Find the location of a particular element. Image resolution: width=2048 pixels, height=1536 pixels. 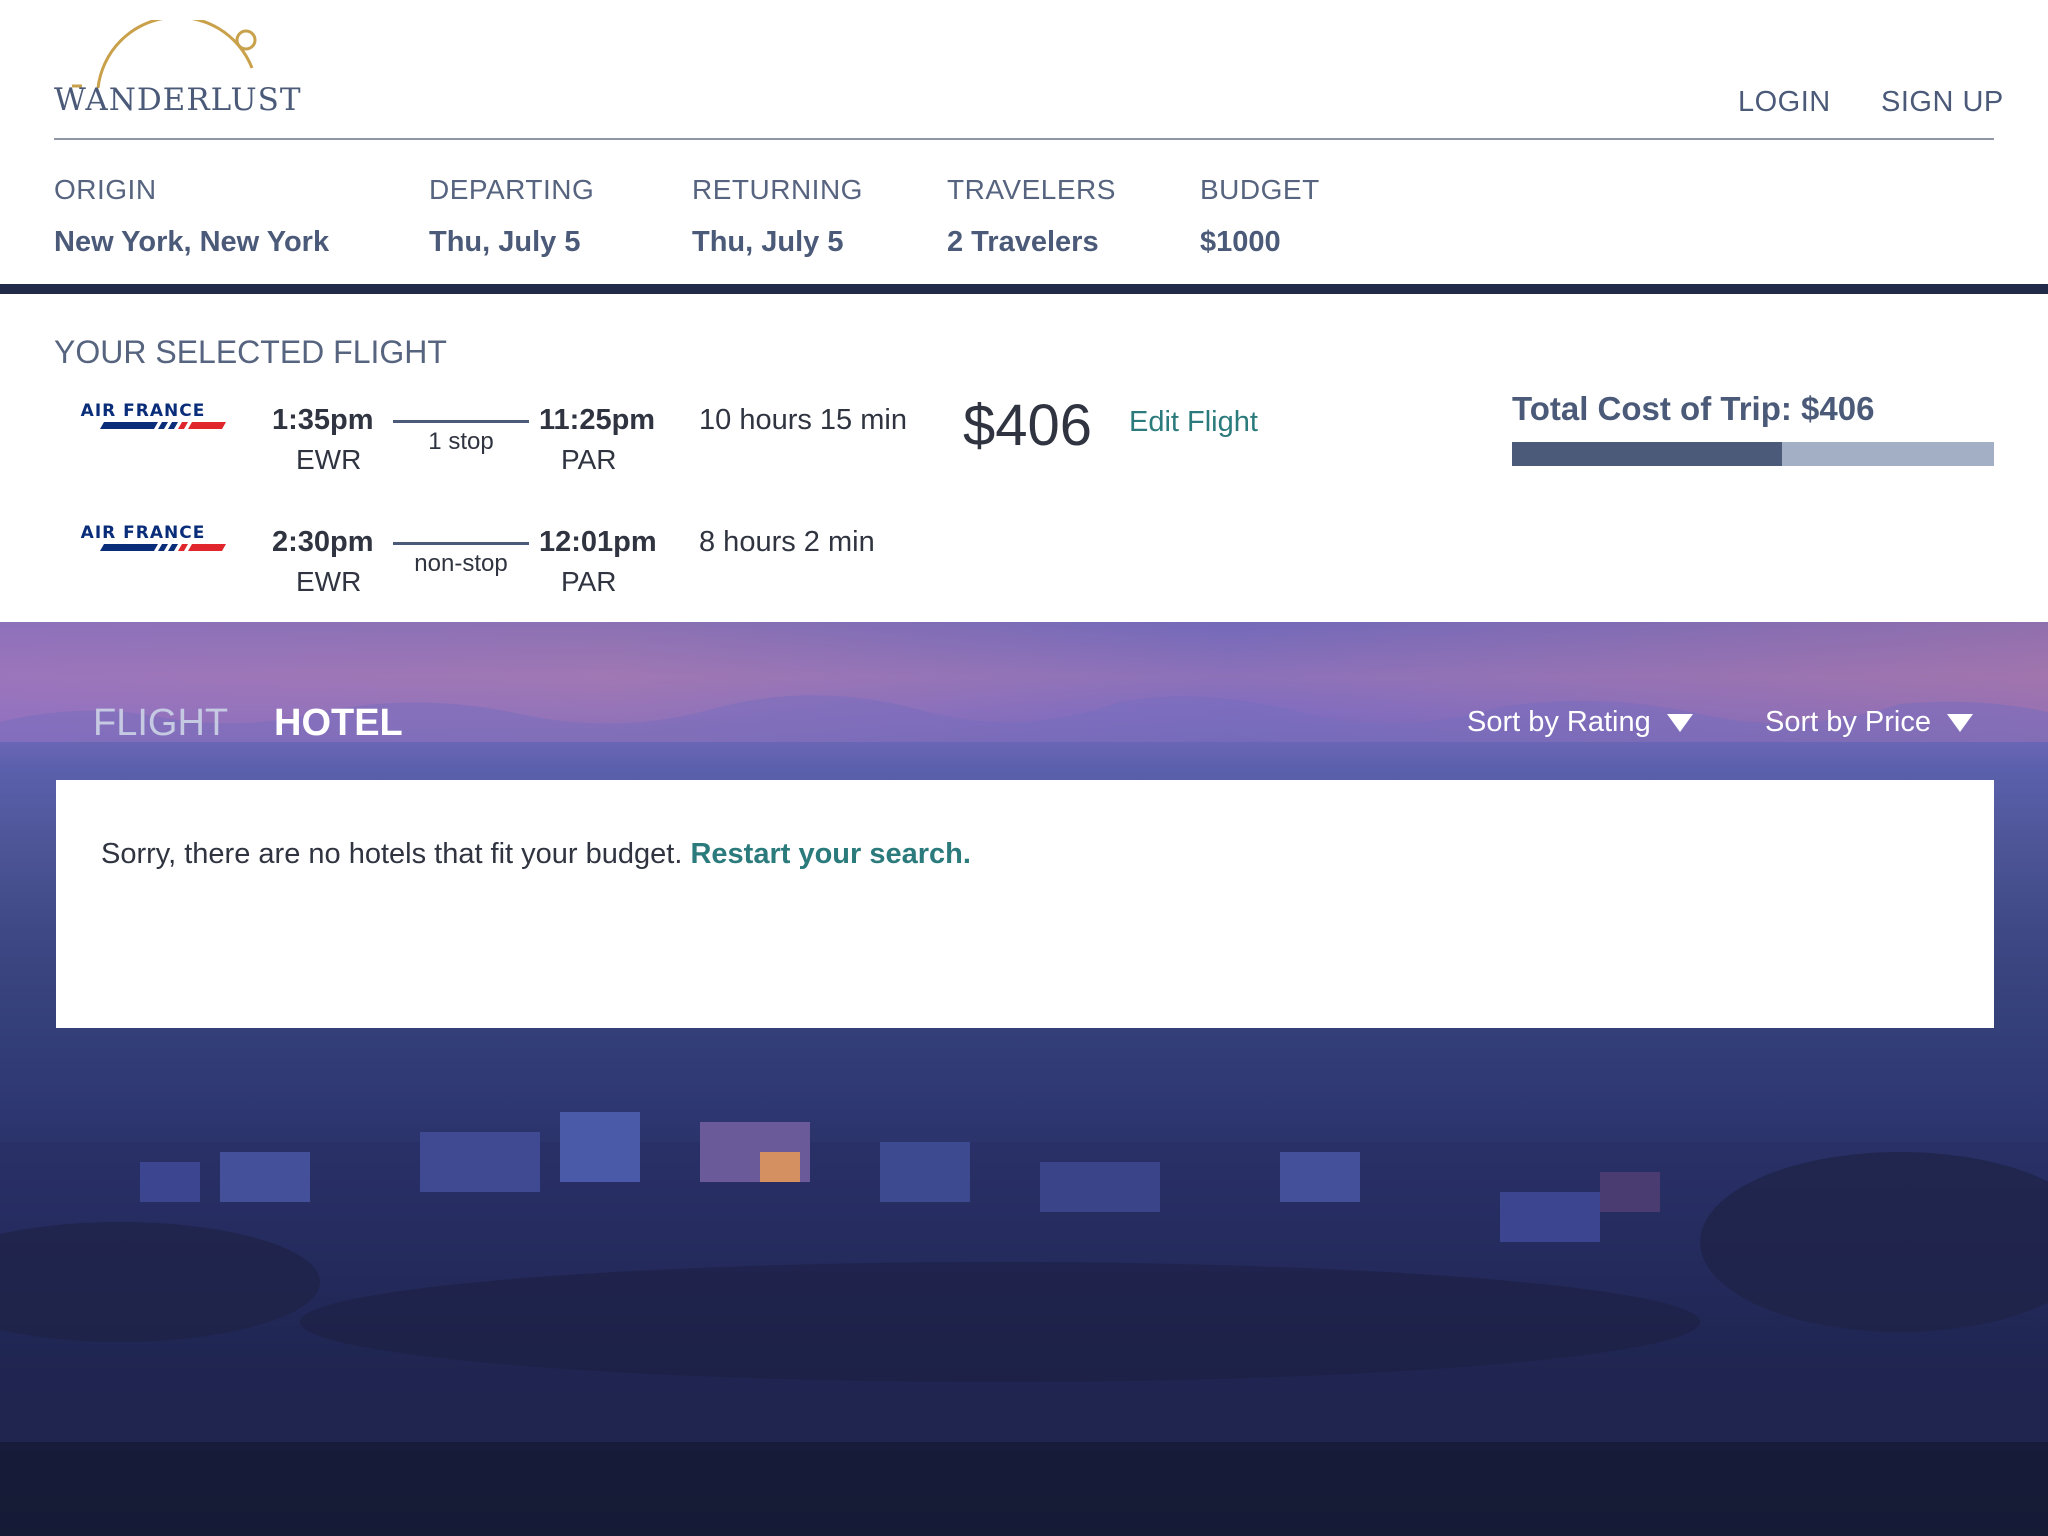

tab-flight: FLIGHT is located at coordinates (160, 723).